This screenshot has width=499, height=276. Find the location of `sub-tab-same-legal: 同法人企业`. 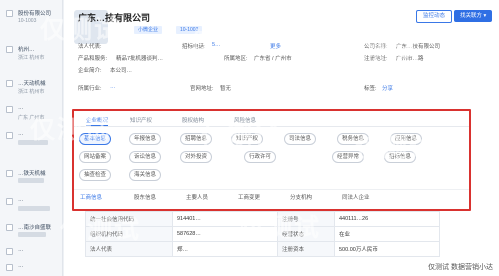

sub-tab-same-legal: 同法人企业 is located at coordinates (356, 197).